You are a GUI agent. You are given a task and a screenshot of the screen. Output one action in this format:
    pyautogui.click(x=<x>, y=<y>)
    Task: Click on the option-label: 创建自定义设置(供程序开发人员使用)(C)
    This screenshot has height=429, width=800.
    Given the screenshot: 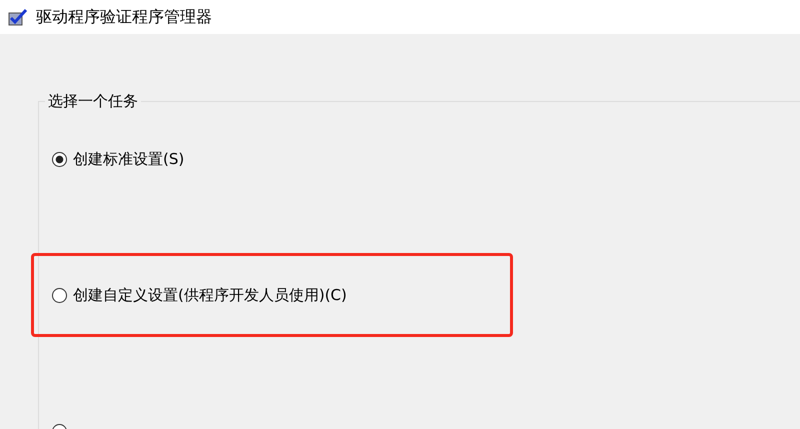 What is the action you would take?
    pyautogui.click(x=210, y=295)
    